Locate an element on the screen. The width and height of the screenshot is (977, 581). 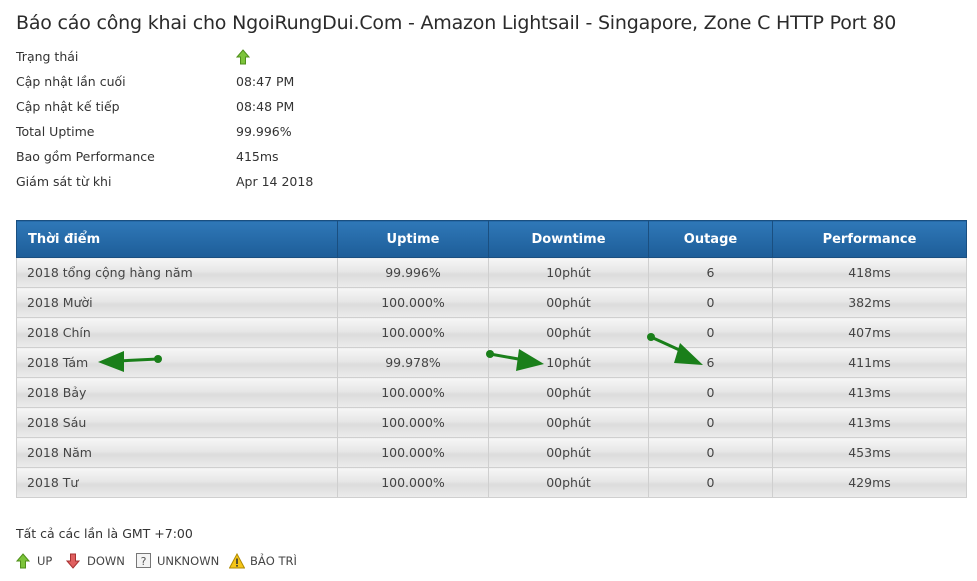
table-row: 2018 Bảy 100.000% 00phút 0 413ms is located at coordinates (491, 392).